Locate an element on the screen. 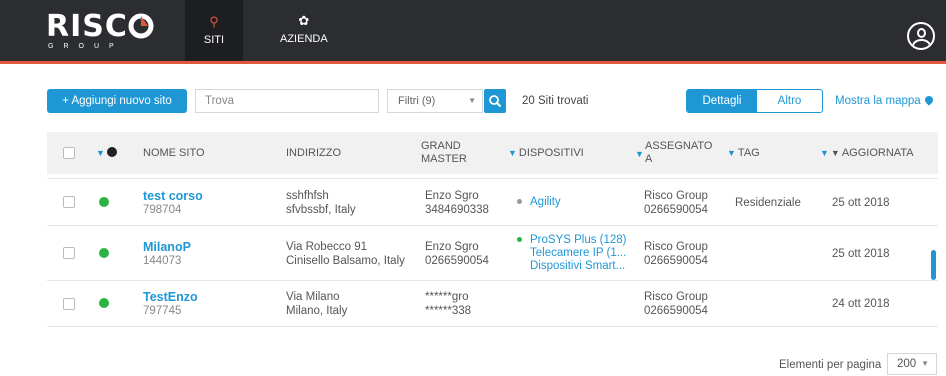 This screenshot has width=946, height=376. site-name-link: TestEnzo is located at coordinates (170, 297).